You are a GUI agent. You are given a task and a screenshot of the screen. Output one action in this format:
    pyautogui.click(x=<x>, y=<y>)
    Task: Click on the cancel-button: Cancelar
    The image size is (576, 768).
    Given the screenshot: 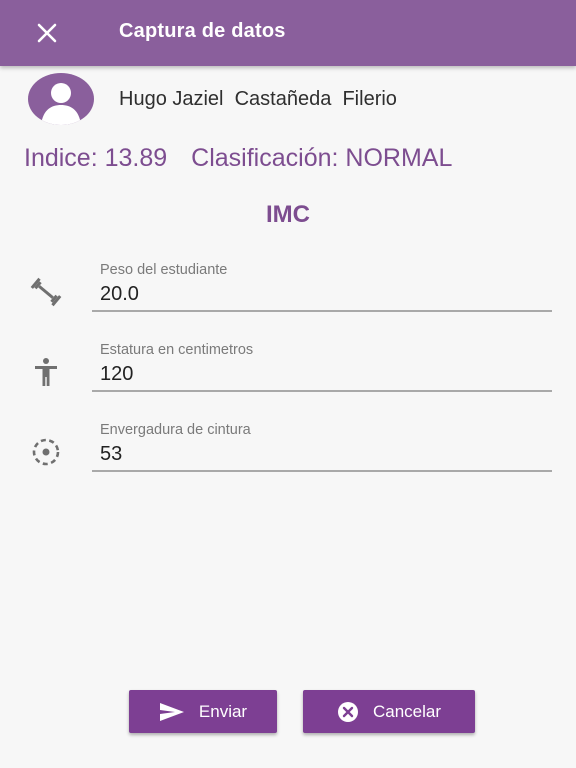 What is the action you would take?
    pyautogui.click(x=389, y=711)
    